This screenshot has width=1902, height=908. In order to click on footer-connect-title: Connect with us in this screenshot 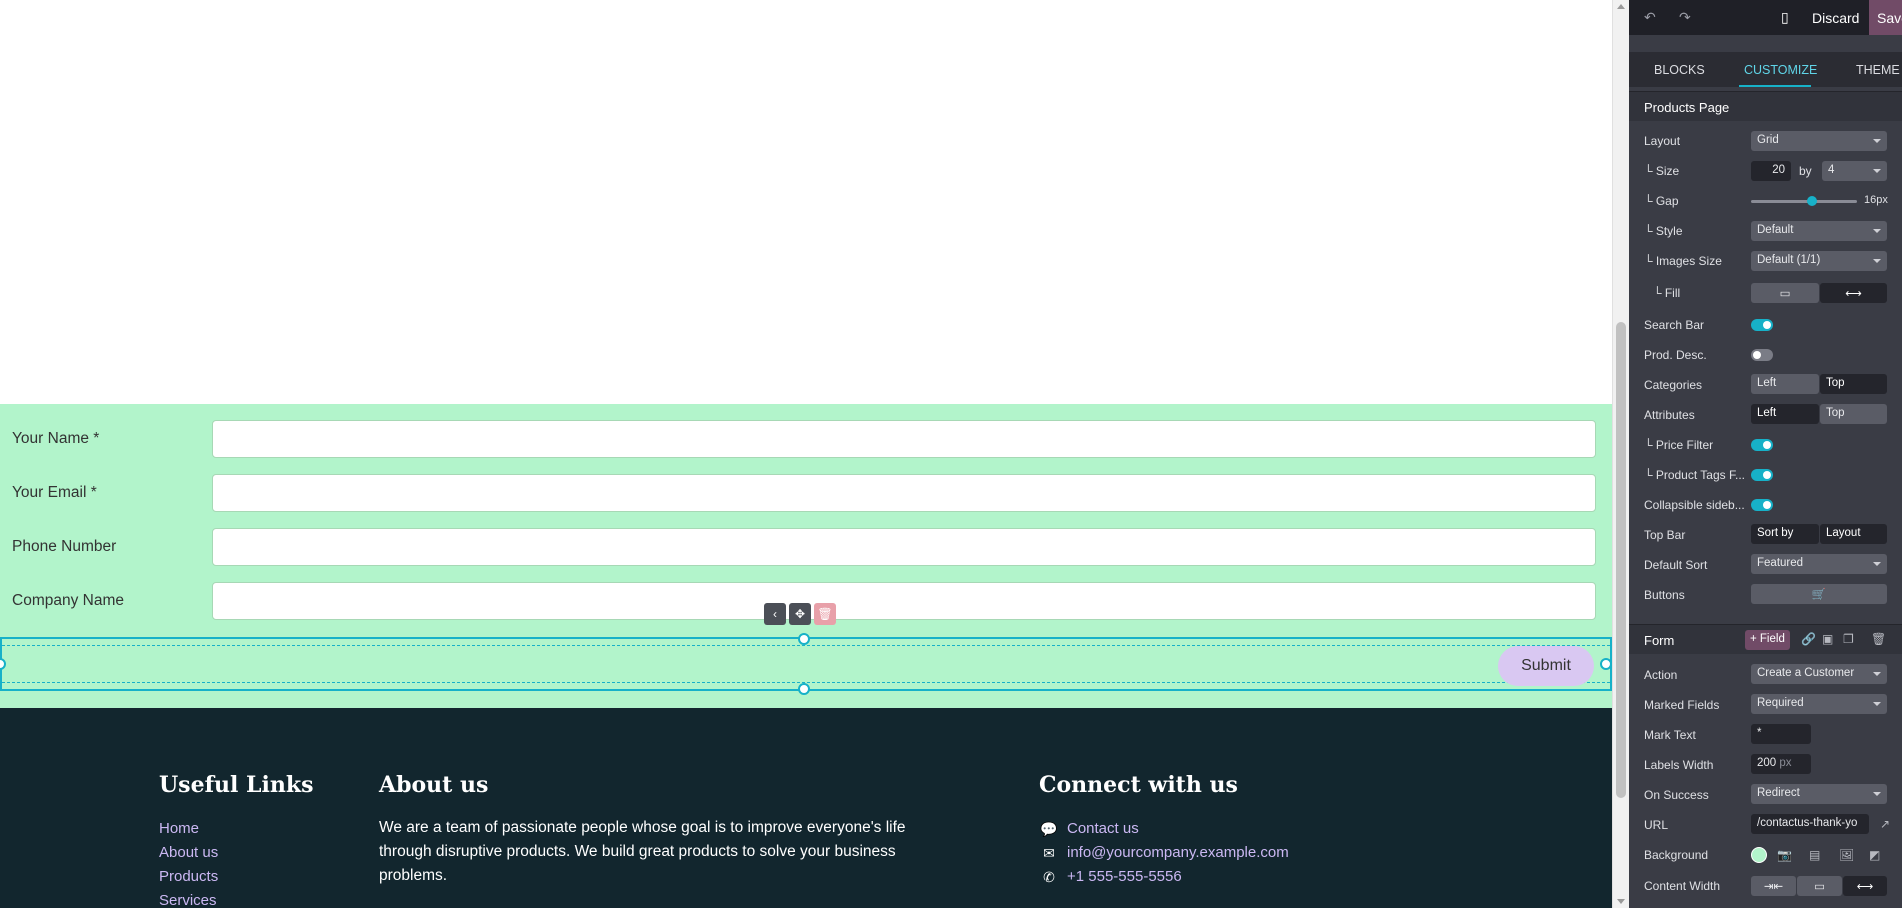, I will do `click(1138, 785)`.